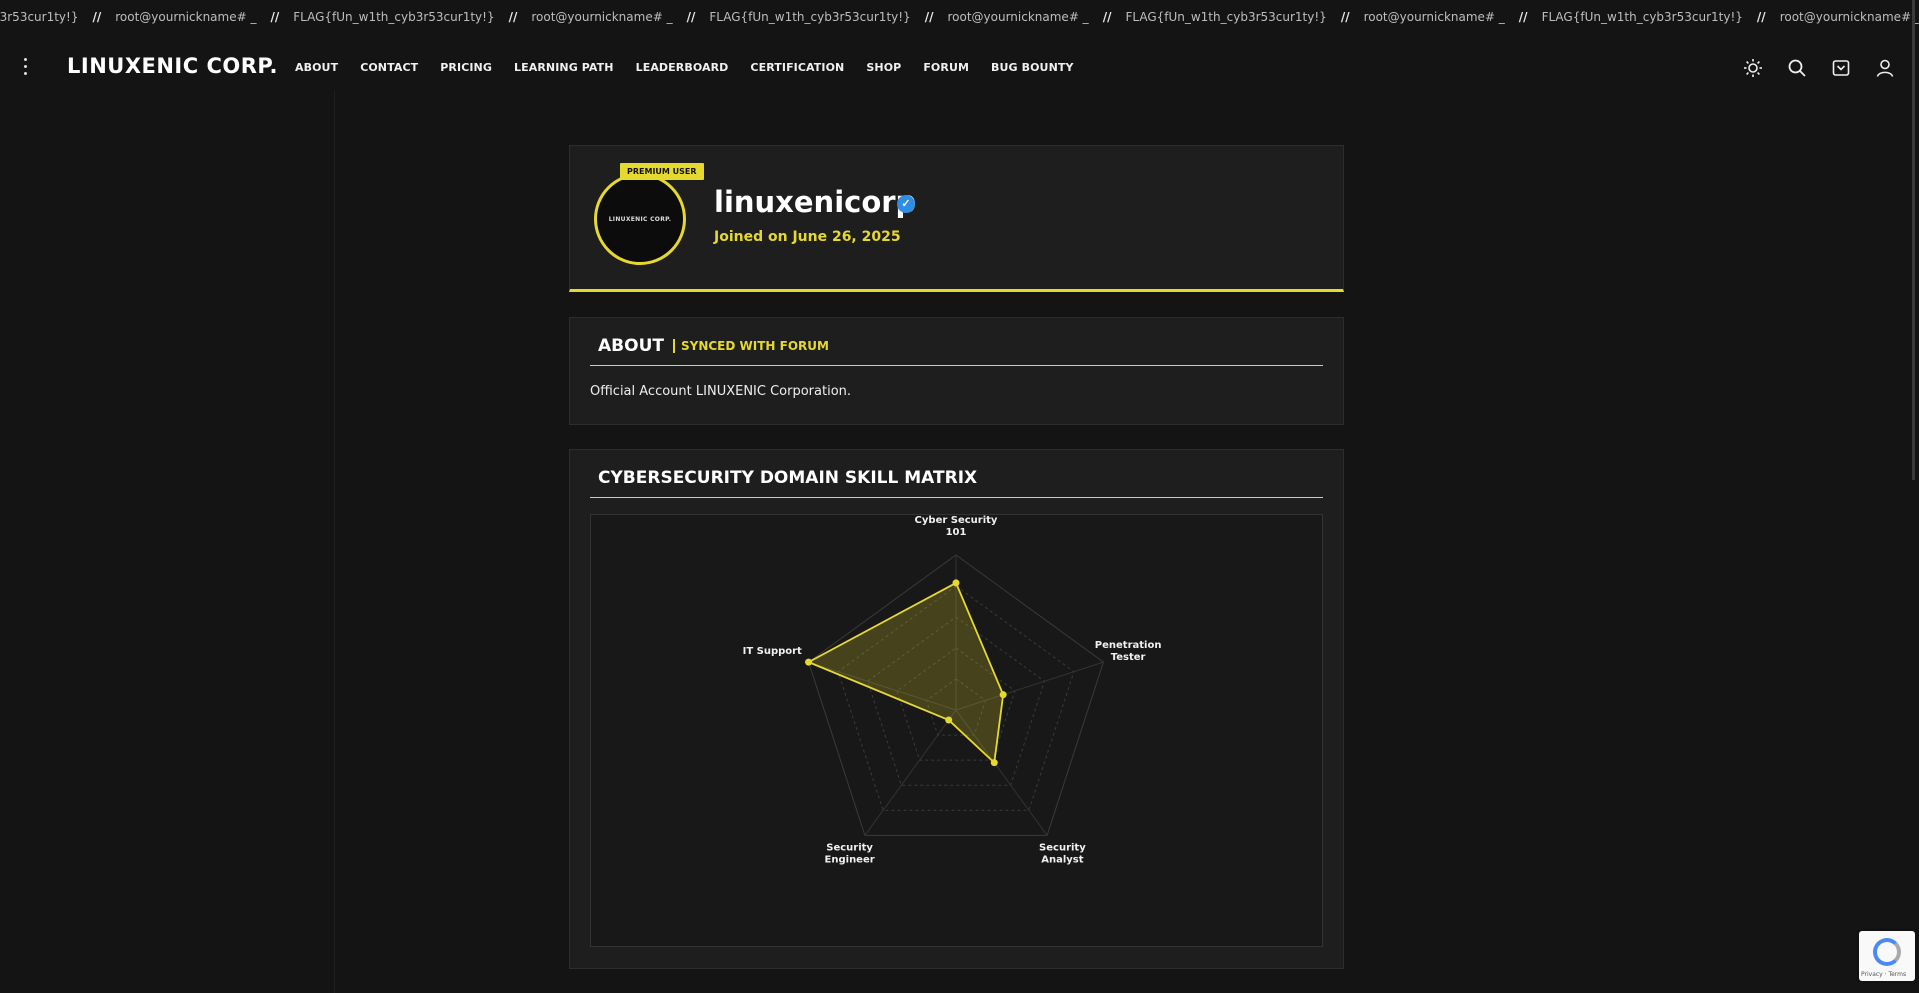 The image size is (1919, 993). Describe the element at coordinates (1062, 853) in the screenshot. I see `radar-axis-label: Security Analyst` at that location.